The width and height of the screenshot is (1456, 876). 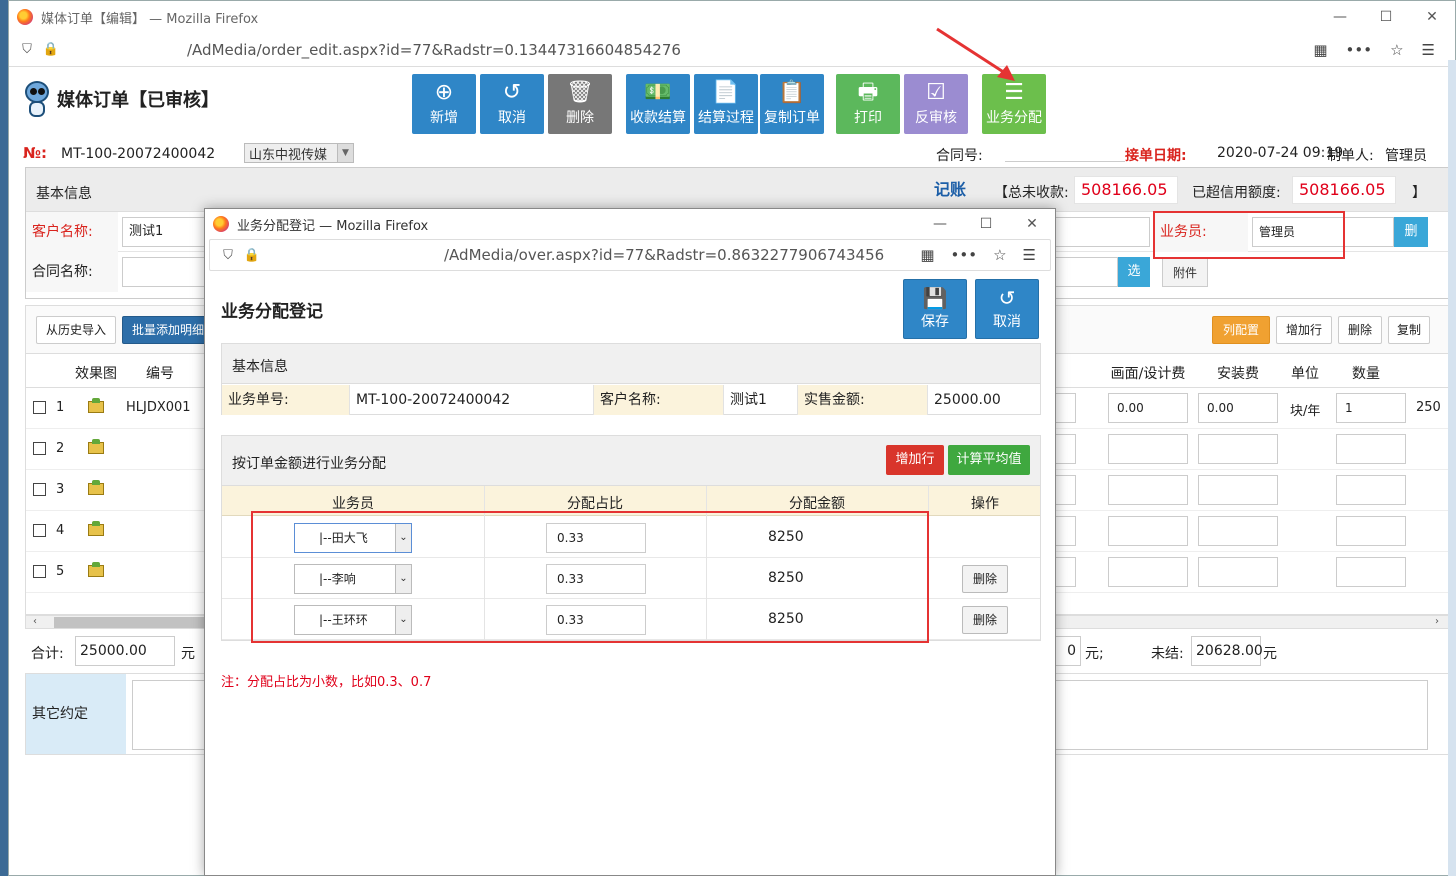 What do you see at coordinates (158, 407) in the screenshot?
I see `row-code: HLJDX001` at bounding box center [158, 407].